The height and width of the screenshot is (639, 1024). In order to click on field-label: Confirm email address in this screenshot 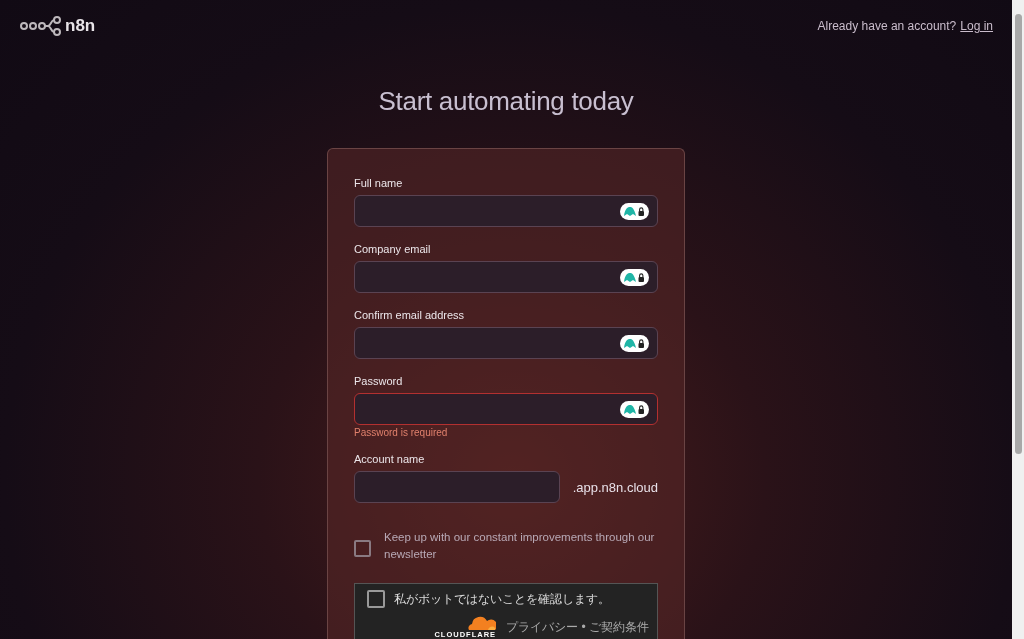, I will do `click(410, 315)`.